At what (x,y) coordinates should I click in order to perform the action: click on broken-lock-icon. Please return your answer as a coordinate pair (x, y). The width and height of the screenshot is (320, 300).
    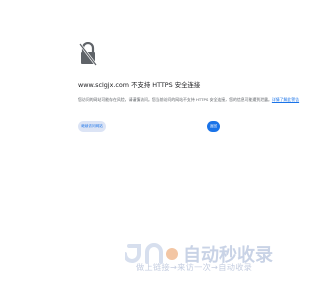
    Looking at the image, I should click on (88, 54).